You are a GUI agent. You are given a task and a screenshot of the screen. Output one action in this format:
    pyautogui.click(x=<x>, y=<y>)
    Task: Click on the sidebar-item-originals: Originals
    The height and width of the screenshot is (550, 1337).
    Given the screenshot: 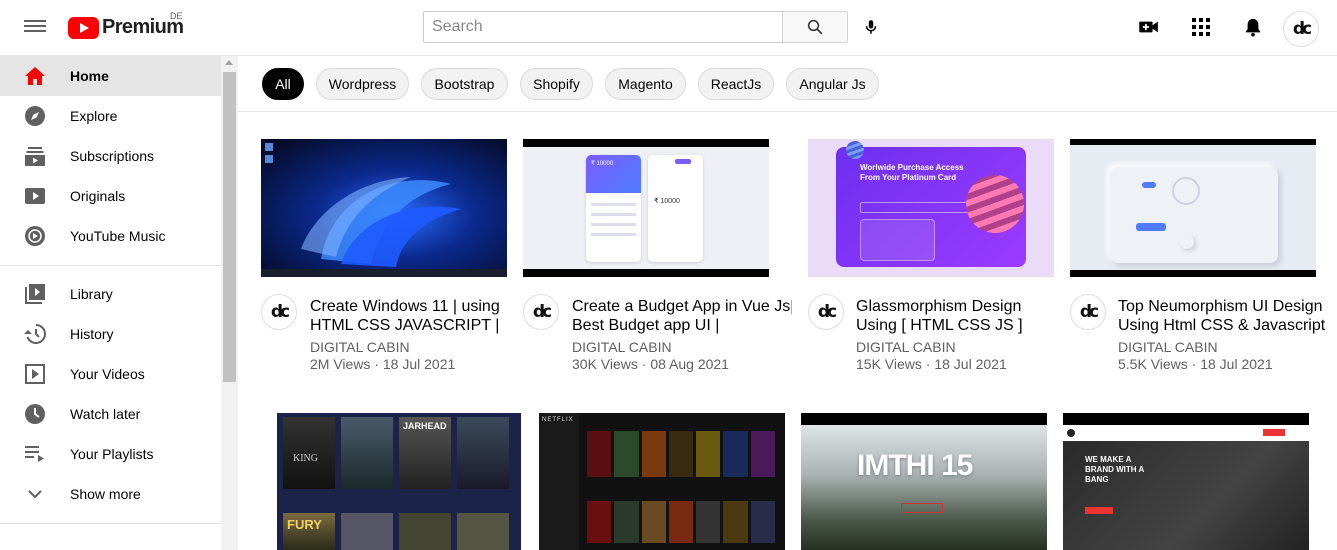 What is the action you would take?
    pyautogui.click(x=110, y=196)
    